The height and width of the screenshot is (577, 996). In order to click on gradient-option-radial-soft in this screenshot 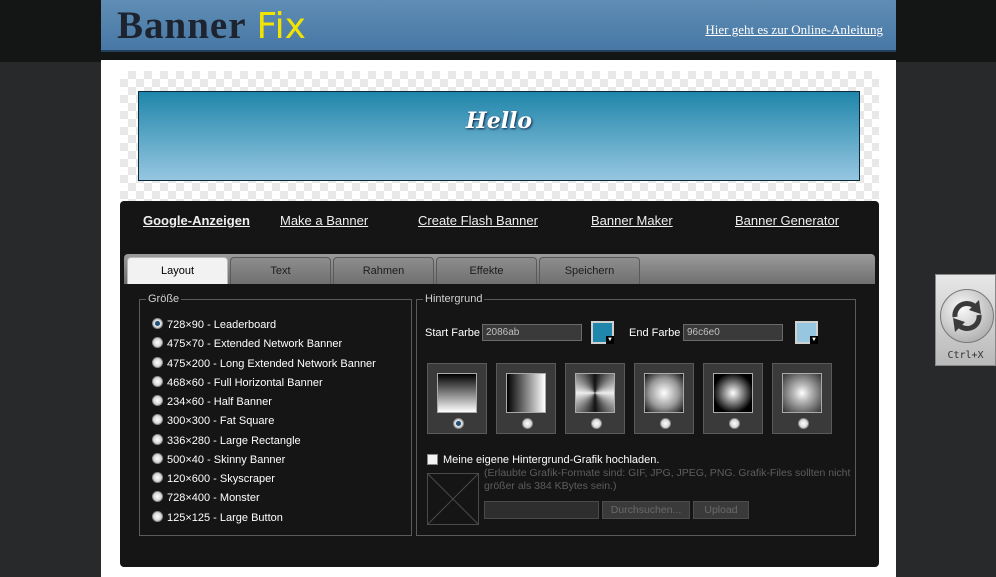, I will do `click(664, 398)`.